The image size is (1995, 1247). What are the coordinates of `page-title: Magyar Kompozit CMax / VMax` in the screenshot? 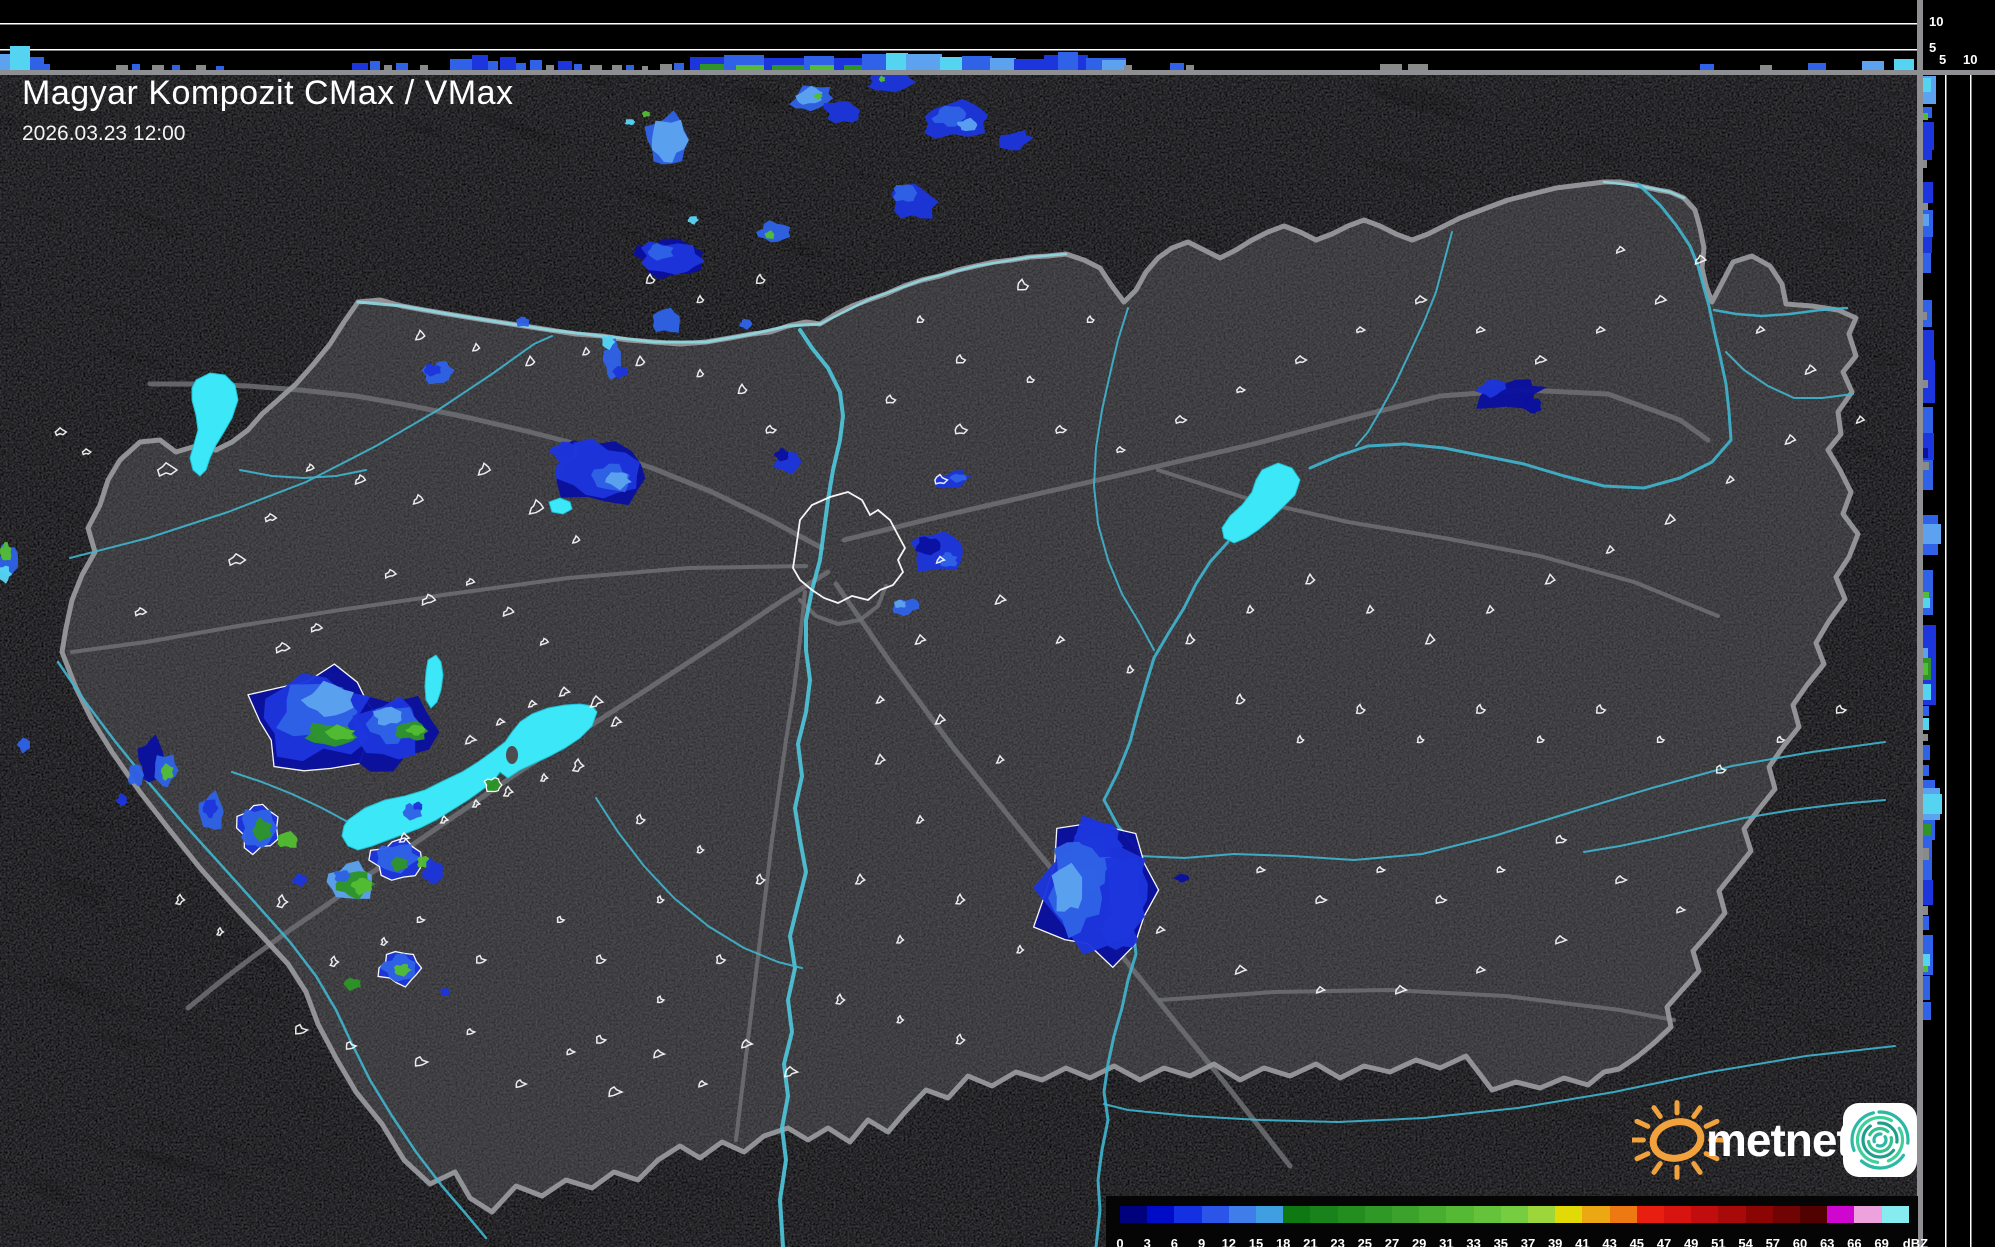 It's located at (268, 93).